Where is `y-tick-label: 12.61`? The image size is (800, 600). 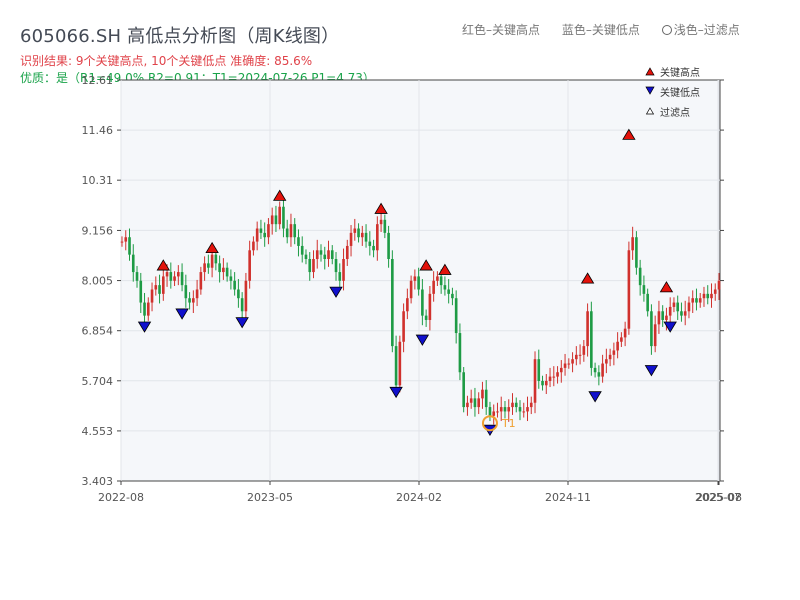 y-tick-label: 12.61 is located at coordinates (98, 80).